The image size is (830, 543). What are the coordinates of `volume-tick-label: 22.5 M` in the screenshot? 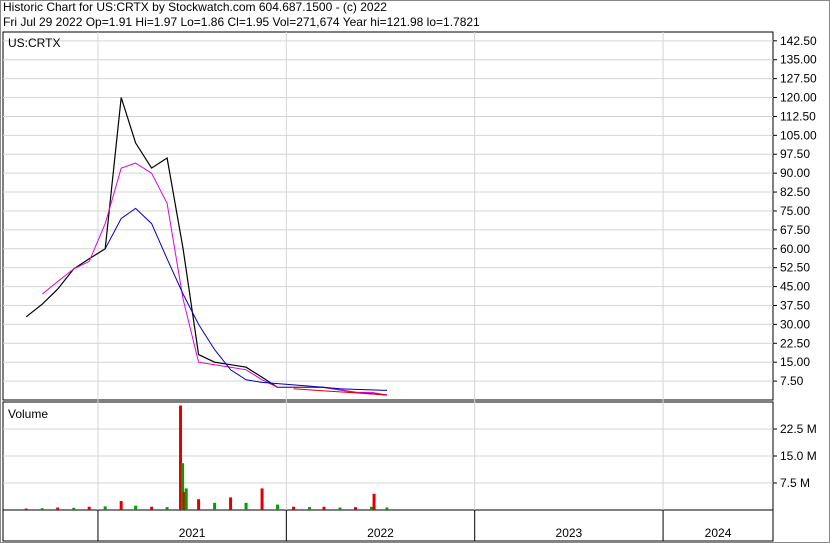 It's located at (798, 429).